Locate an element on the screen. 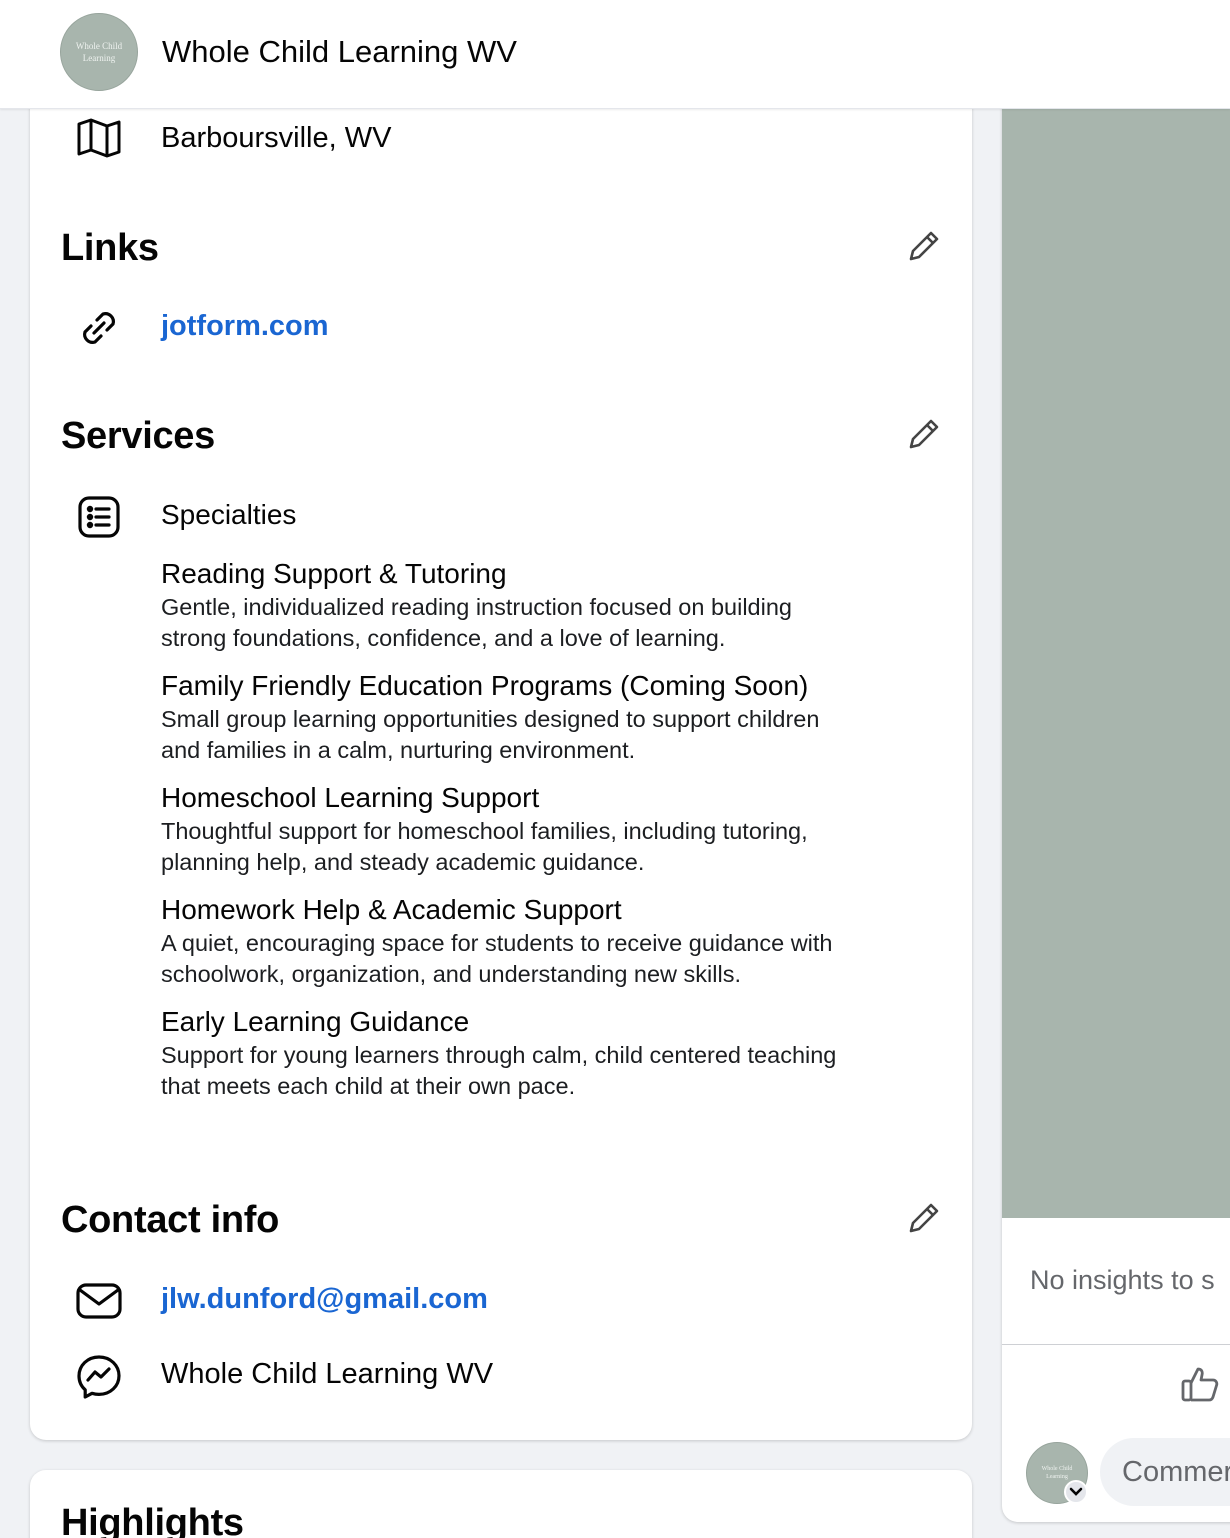 This screenshot has width=1230, height=1538. insights-text: No insights to s is located at coordinates (1122, 1280).